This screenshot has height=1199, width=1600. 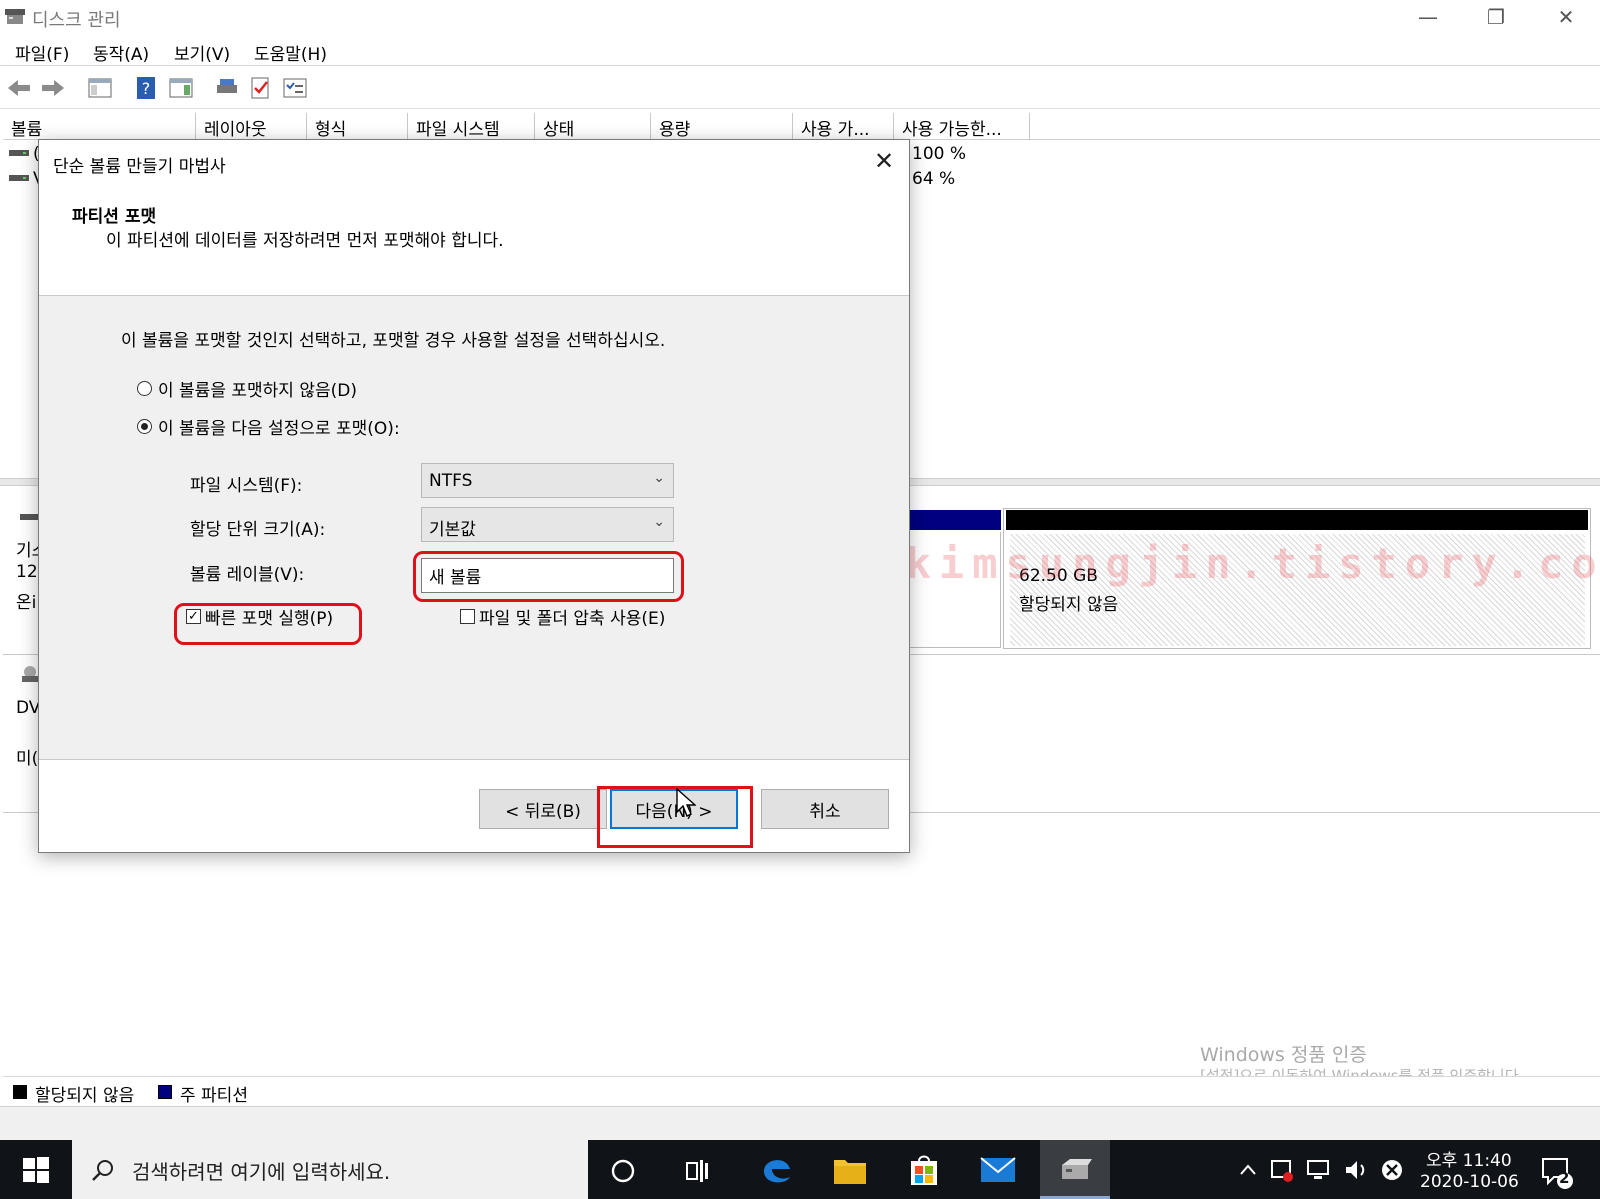 I want to click on activation-title: Windows 정품 인증, so click(x=1283, y=1055).